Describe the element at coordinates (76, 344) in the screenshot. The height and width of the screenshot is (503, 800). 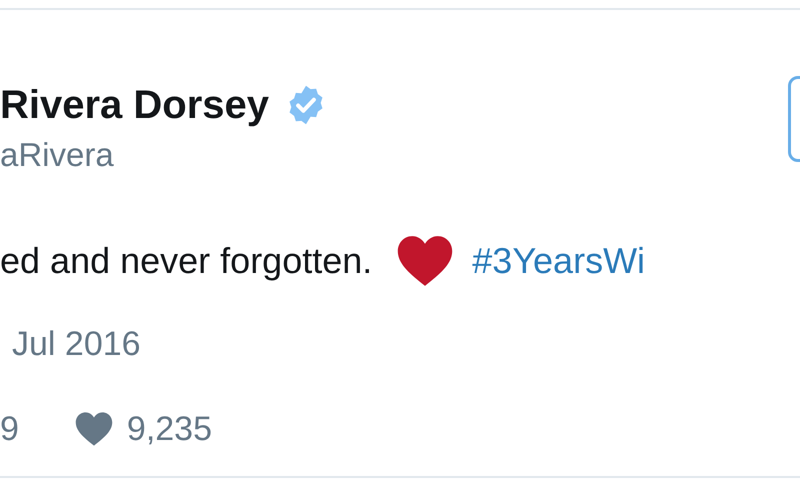
I see `tweet-date: Jul 2016` at that location.